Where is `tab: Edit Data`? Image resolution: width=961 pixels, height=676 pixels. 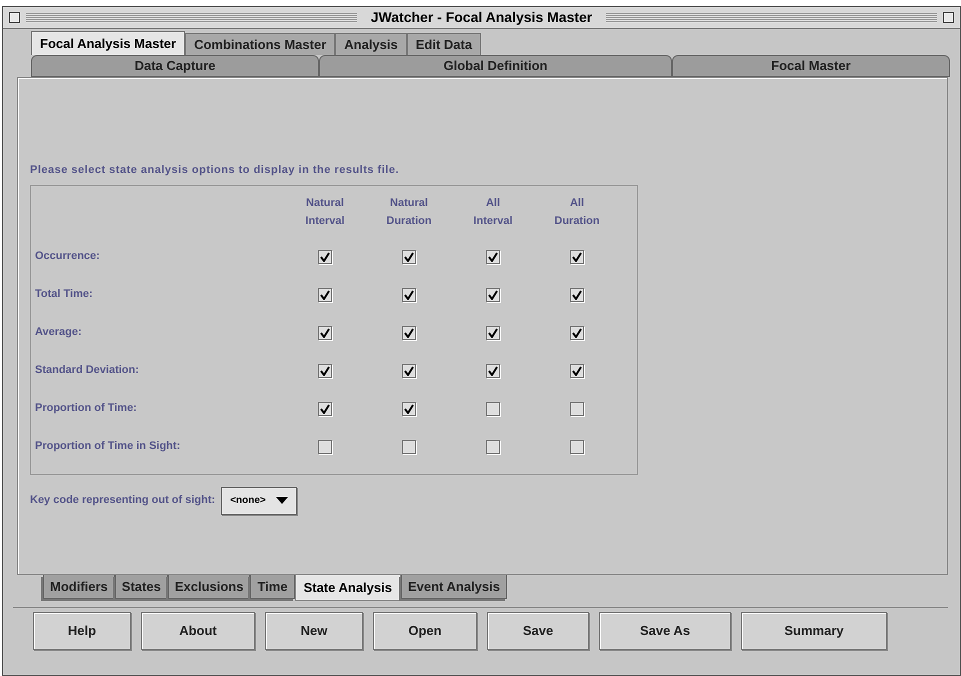
tab: Edit Data is located at coordinates (444, 44).